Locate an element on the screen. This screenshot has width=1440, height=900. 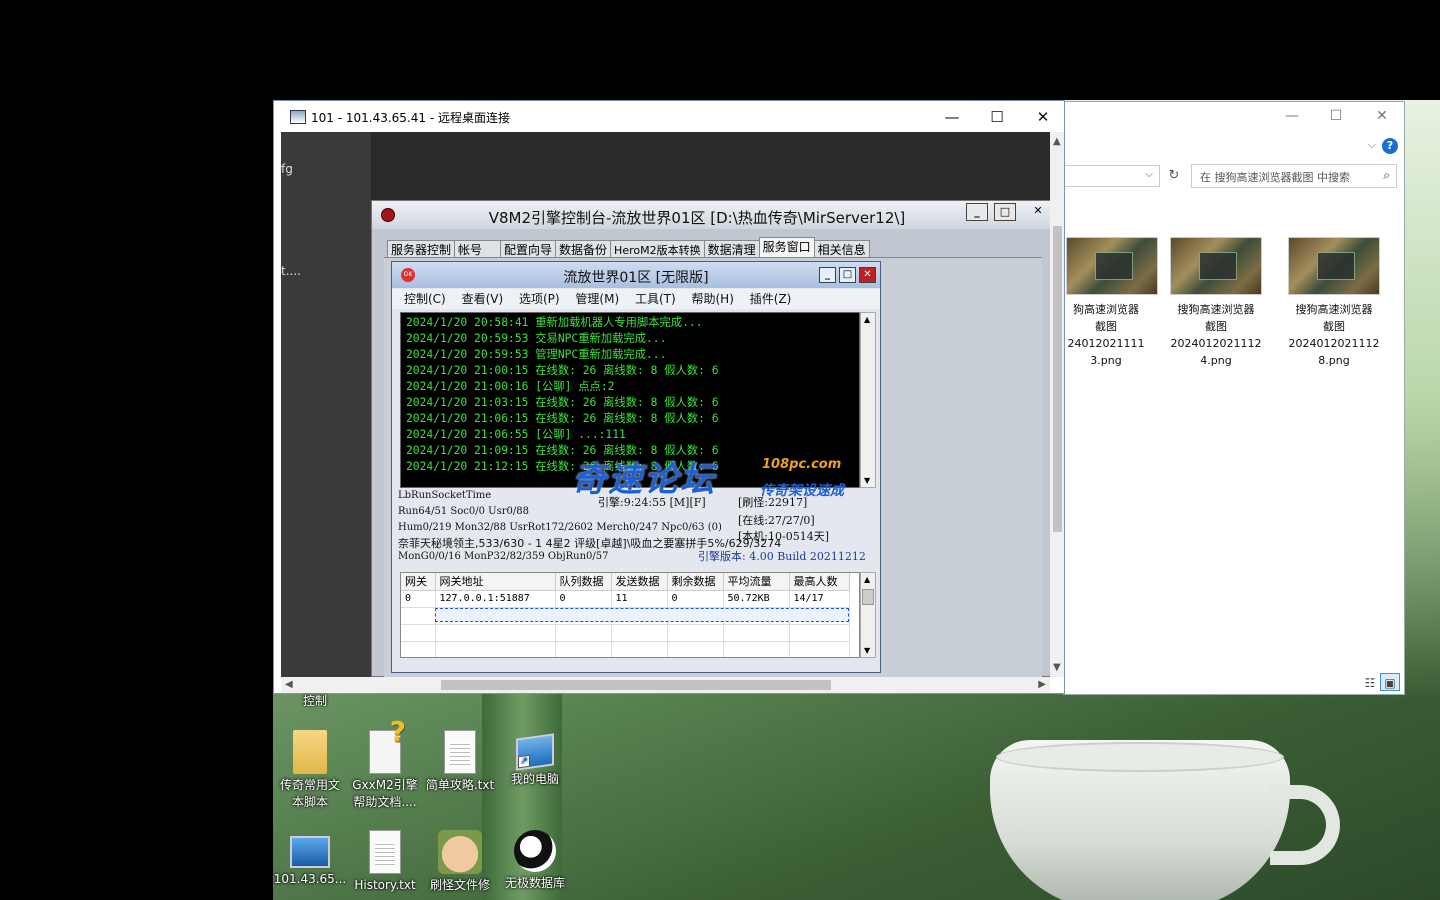
menu-manage: 管理(M) is located at coordinates (597, 299).